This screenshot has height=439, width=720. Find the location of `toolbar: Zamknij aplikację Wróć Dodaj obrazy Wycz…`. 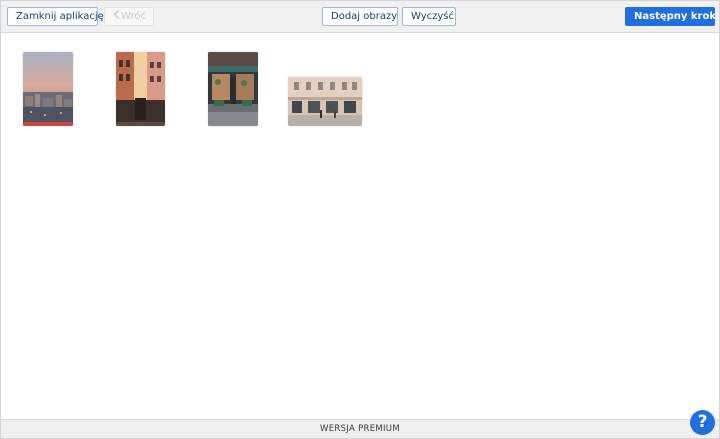

toolbar: Zamknij aplikację Wróć Dodaj obrazy Wycz… is located at coordinates (360, 17).